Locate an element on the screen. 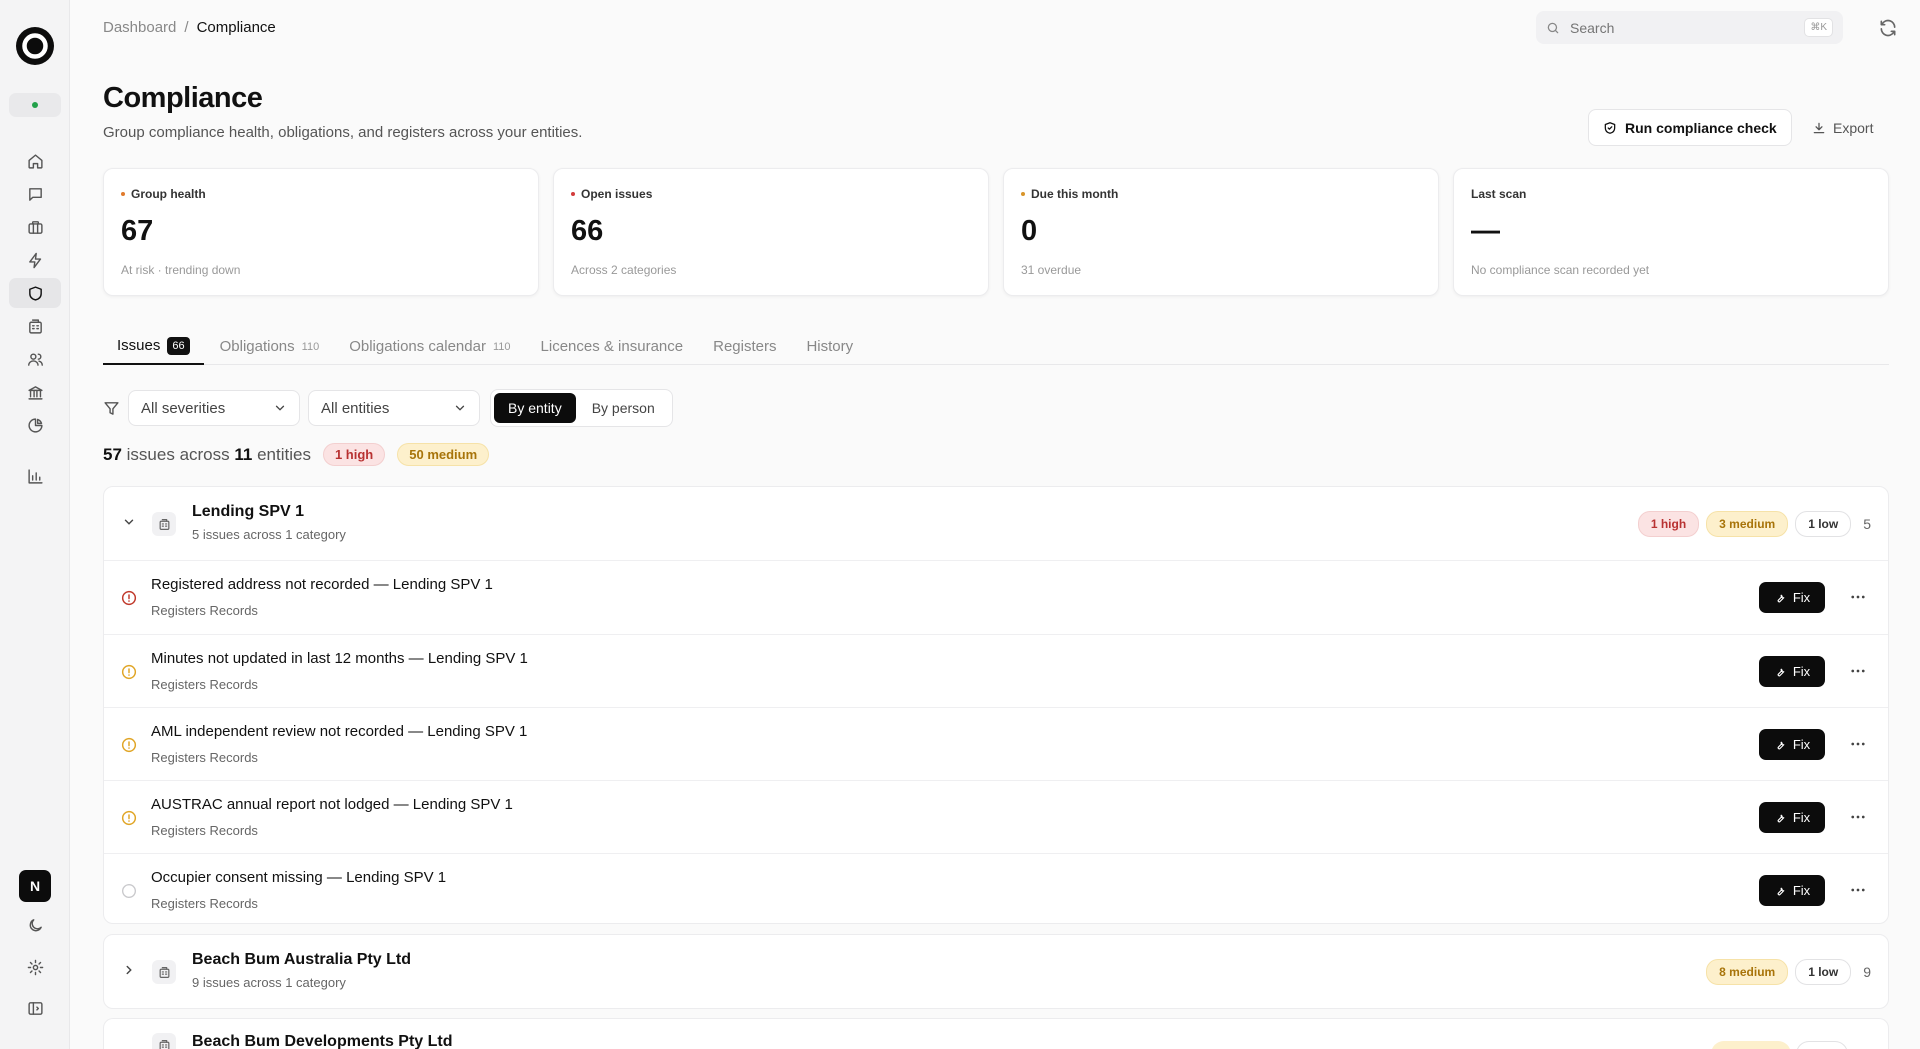 Image resolution: width=1920 pixels, height=1049 pixels. briefcase-icon is located at coordinates (35, 227).